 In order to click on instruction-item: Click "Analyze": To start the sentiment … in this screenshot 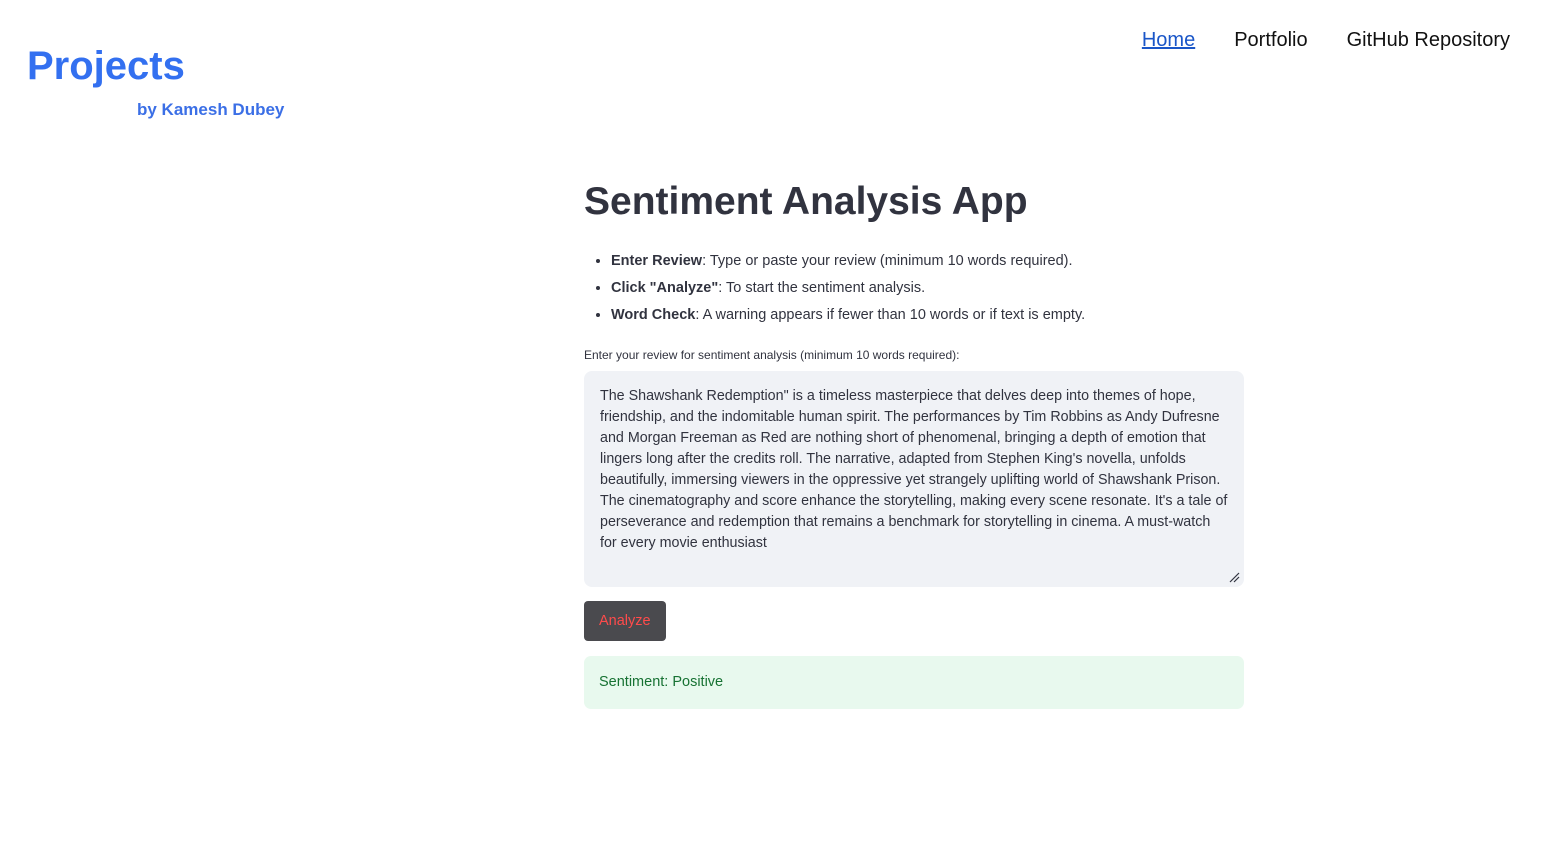, I will do `click(927, 288)`.